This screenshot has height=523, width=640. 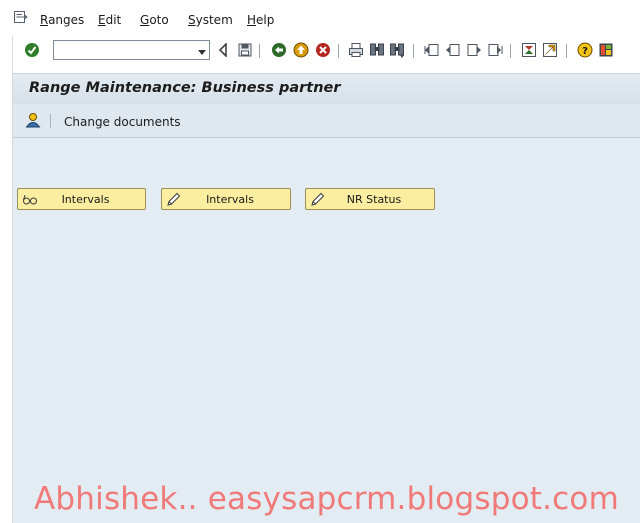 I want to click on change-documents-button: Change documents, so click(x=122, y=122).